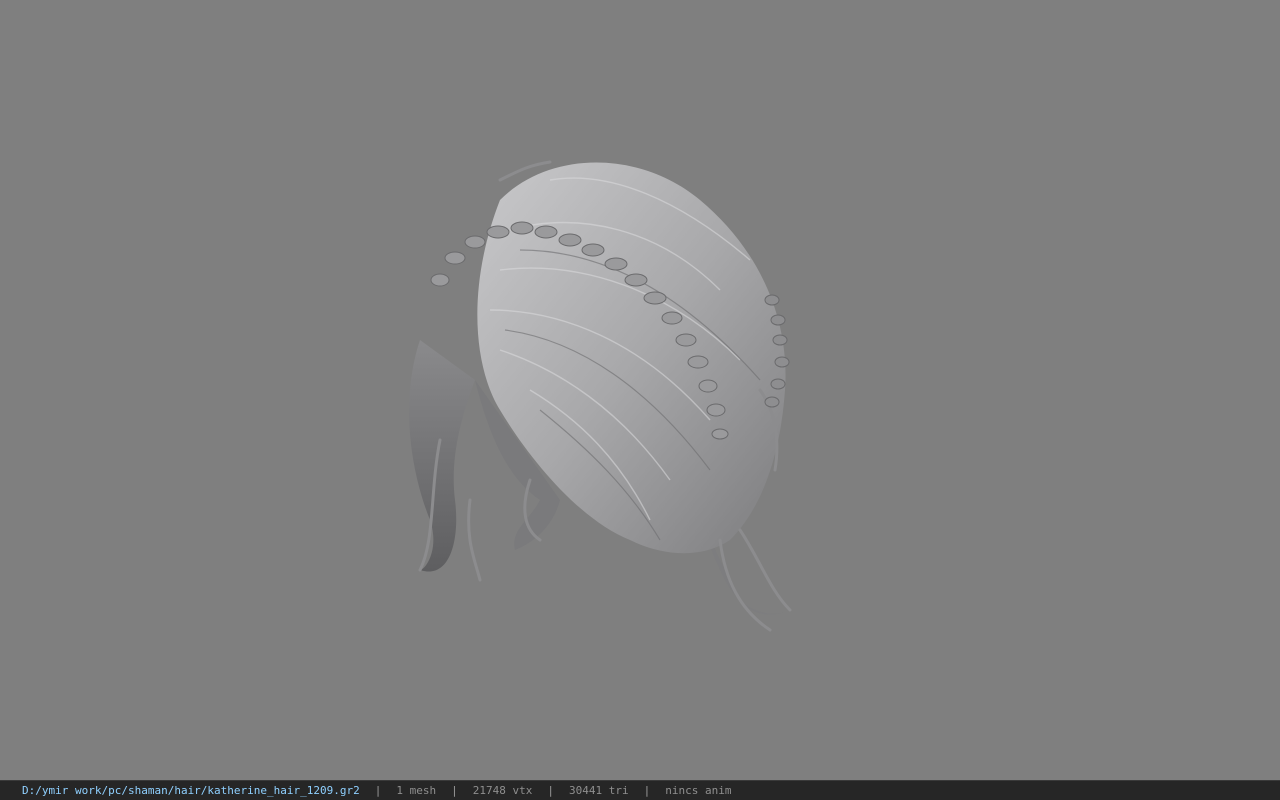 The width and height of the screenshot is (1280, 800). Describe the element at coordinates (416, 790) in the screenshot. I see `mesh-count: 1 mesh` at that location.